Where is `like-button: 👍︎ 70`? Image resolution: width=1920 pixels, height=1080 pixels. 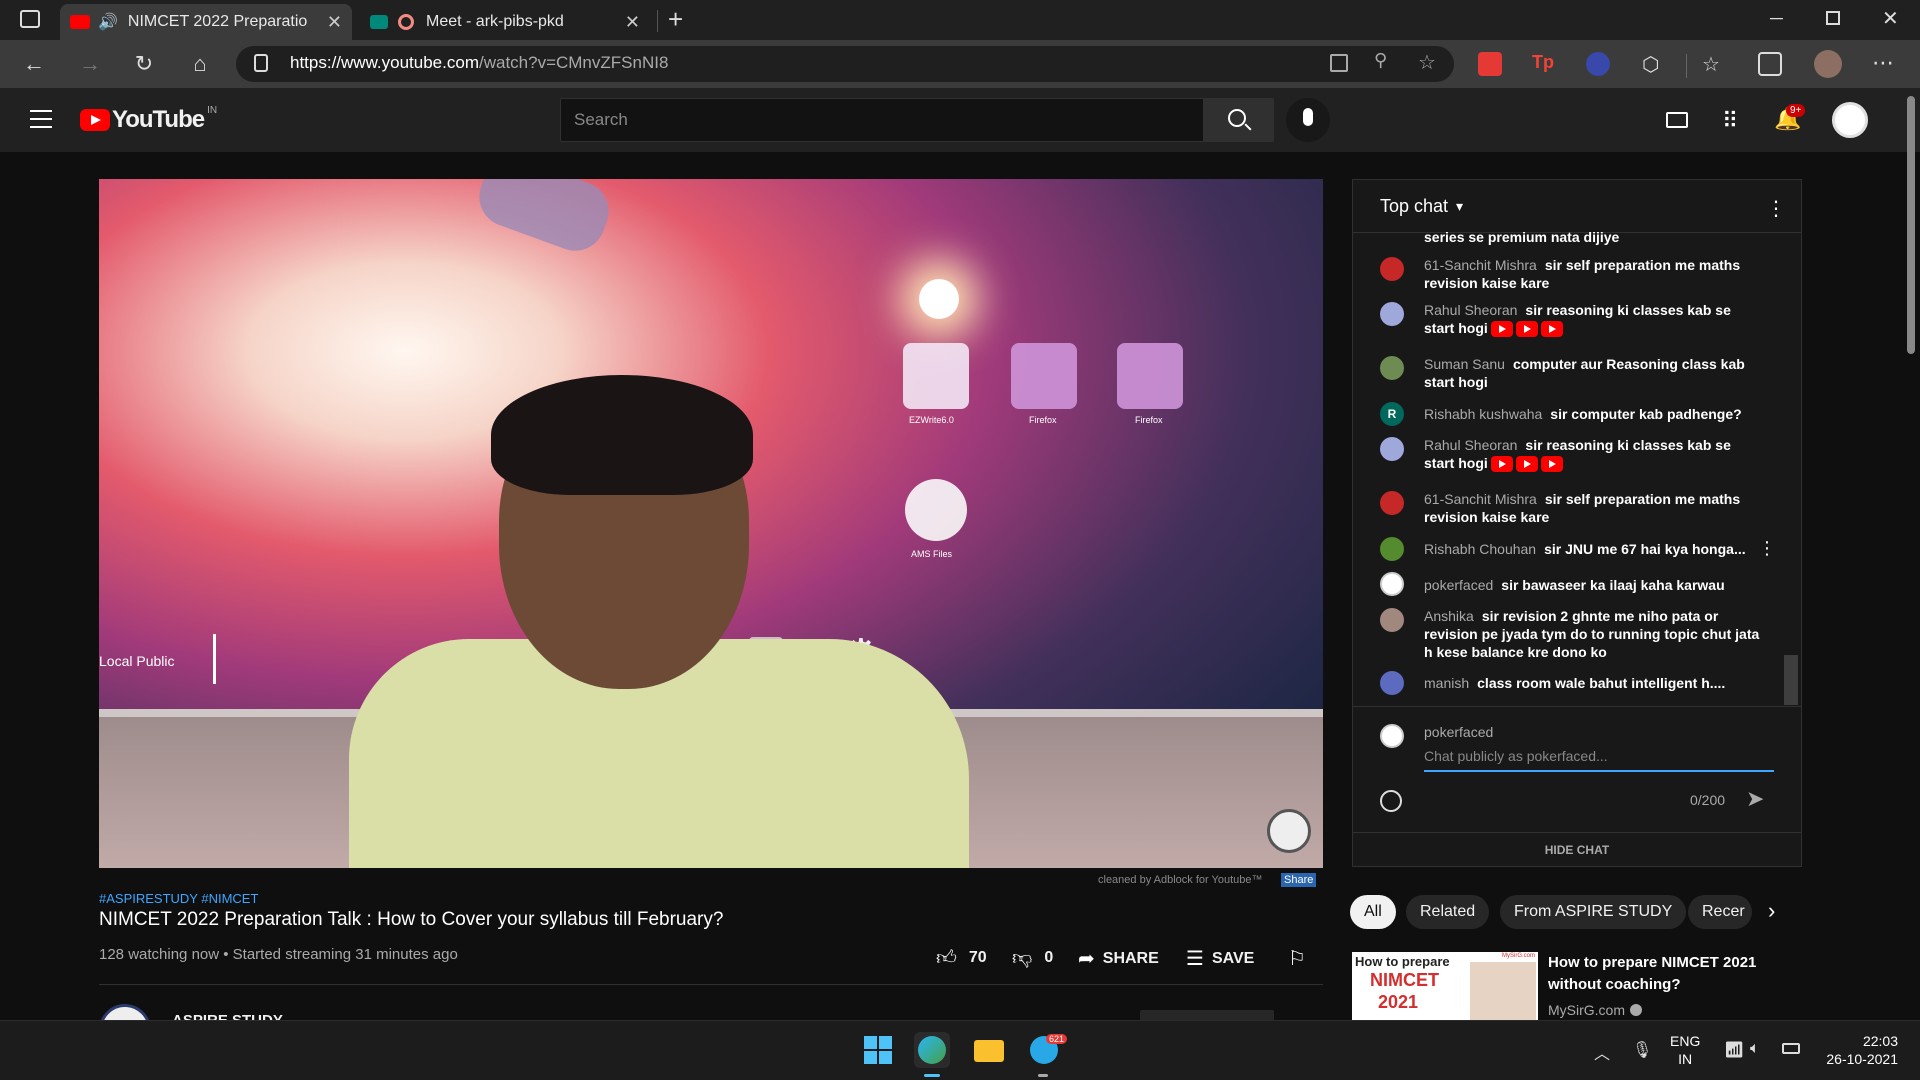
like-button: 👍︎ 70 is located at coordinates (961, 958).